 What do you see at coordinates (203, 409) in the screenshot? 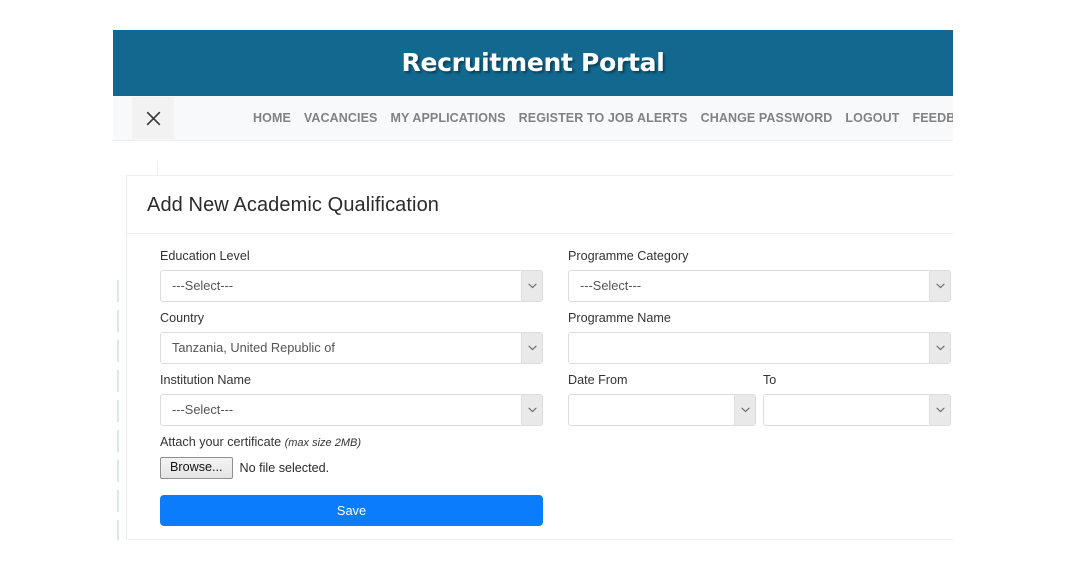
I see `institution-name-value: ---Select---` at bounding box center [203, 409].